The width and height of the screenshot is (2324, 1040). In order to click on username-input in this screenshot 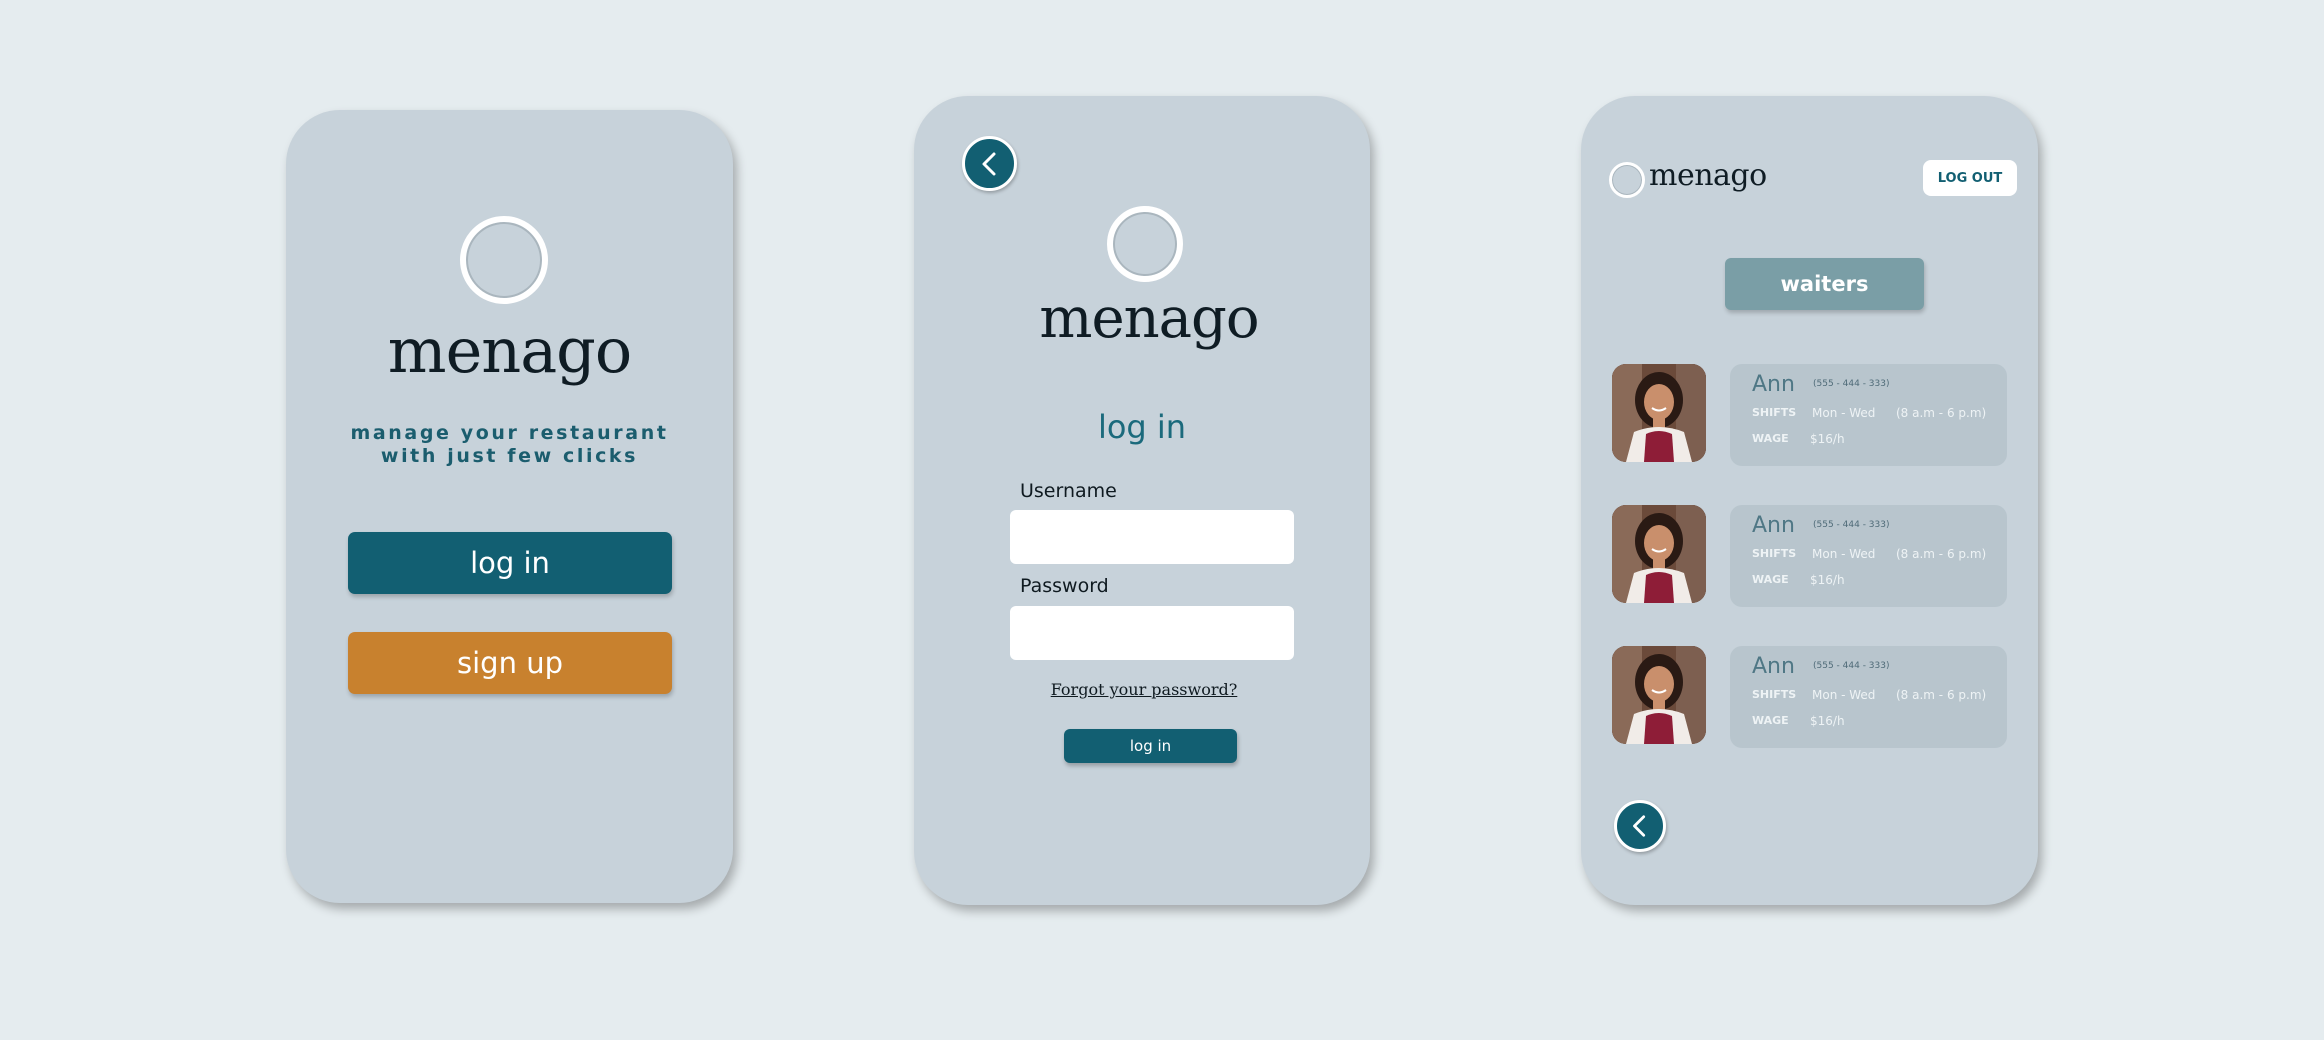, I will do `click(1152, 537)`.